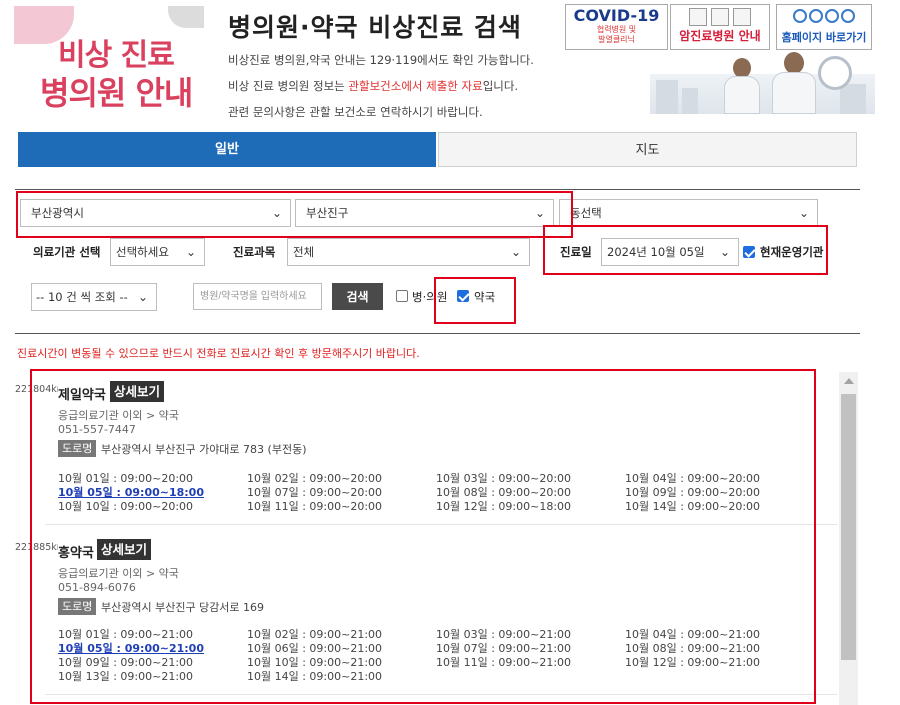 The height and width of the screenshot is (705, 900). What do you see at coordinates (647, 149) in the screenshot?
I see `tab-map: 지도` at bounding box center [647, 149].